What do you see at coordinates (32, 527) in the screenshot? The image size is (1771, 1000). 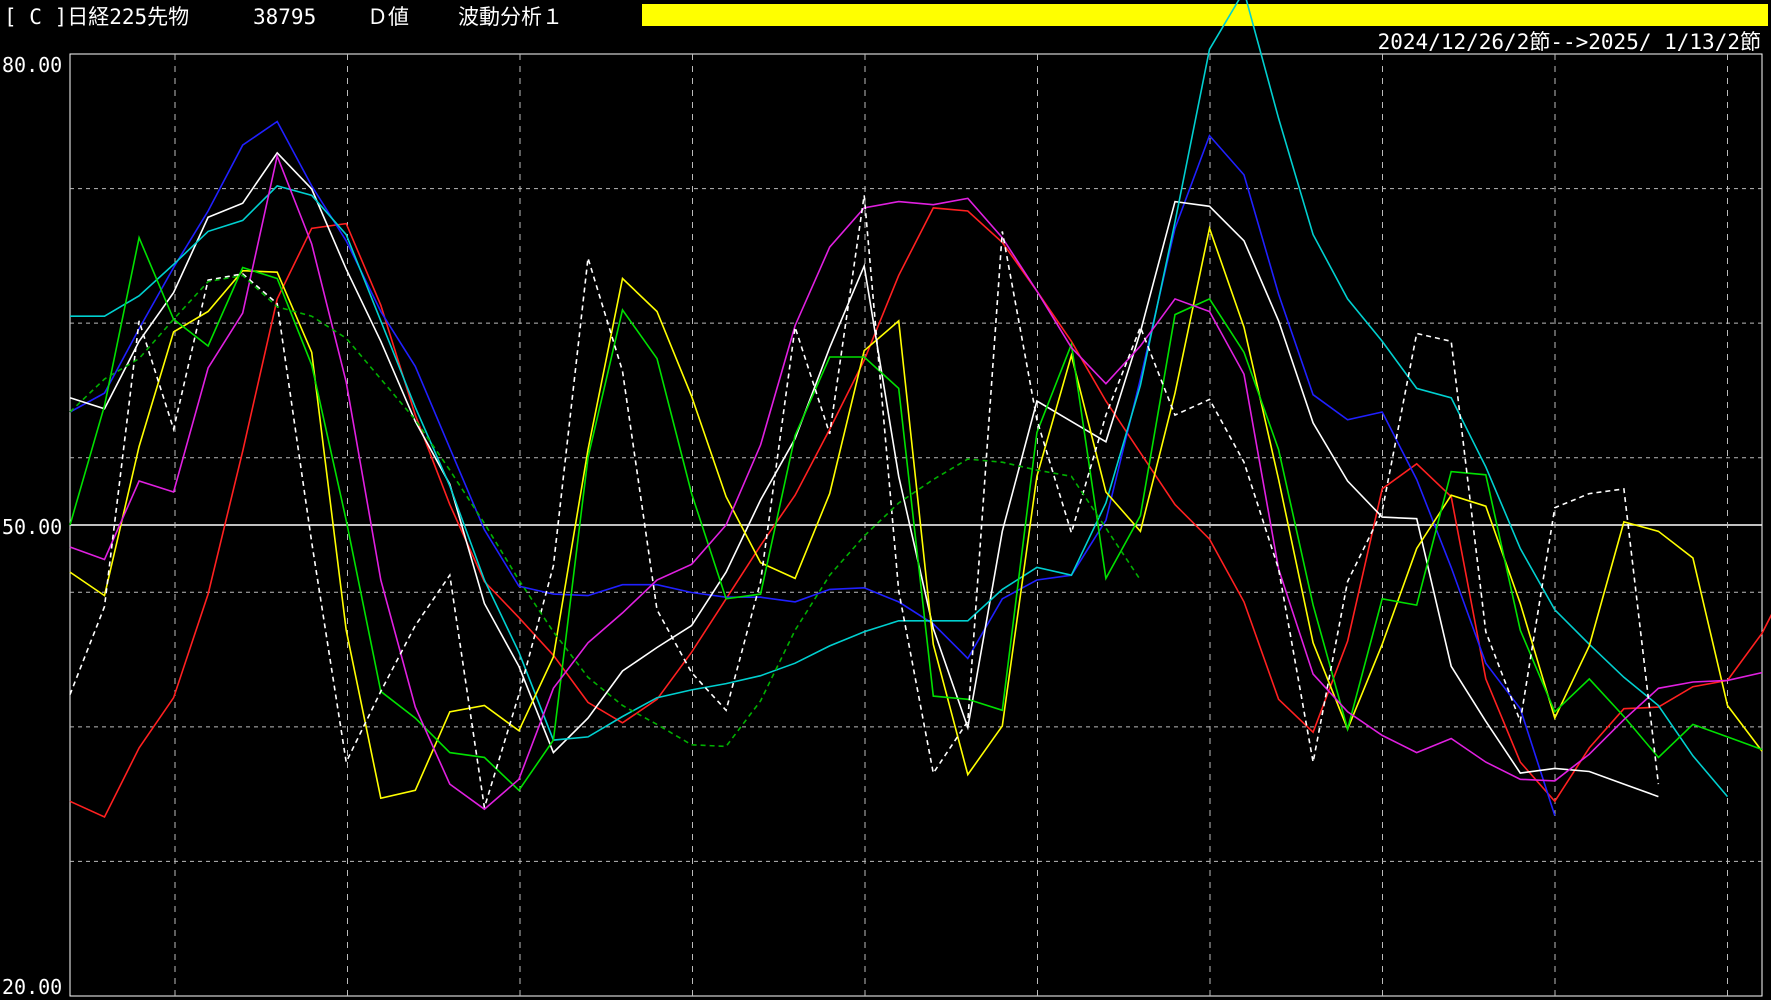 I see `y-tick-label-mid: 50.00` at bounding box center [32, 527].